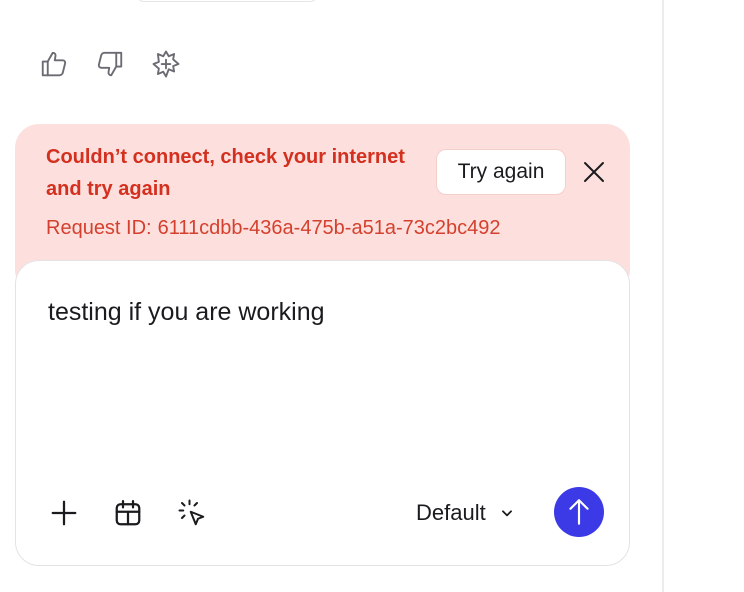  I want to click on model-selector-label: Default, so click(451, 512).